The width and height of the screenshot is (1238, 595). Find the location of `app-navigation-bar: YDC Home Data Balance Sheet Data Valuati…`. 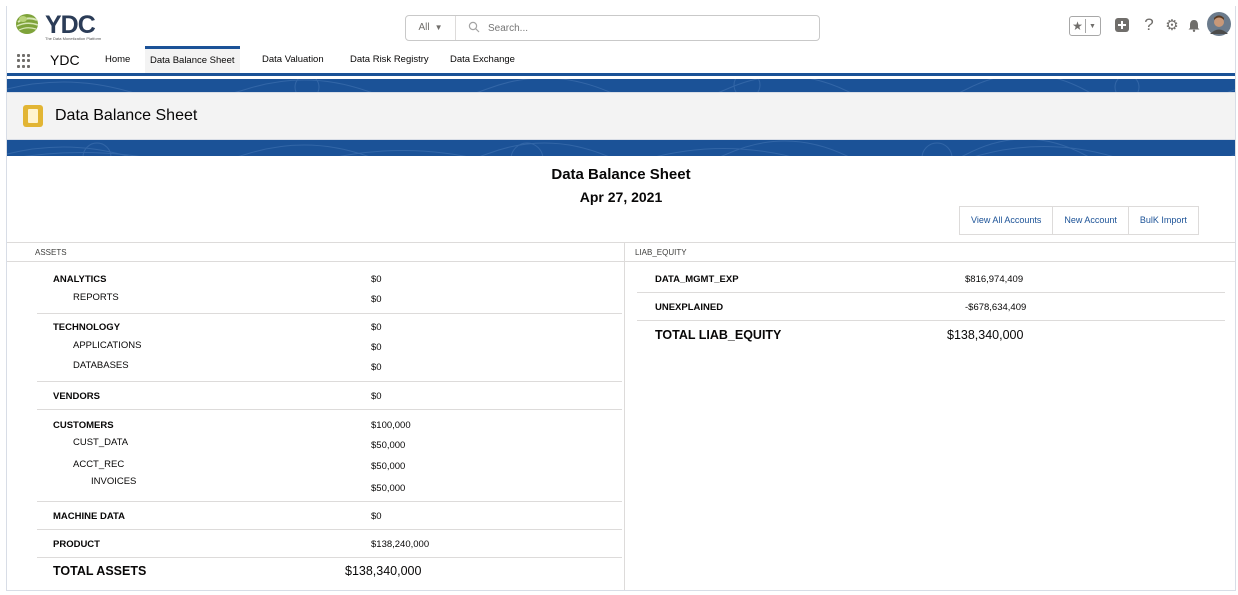

app-navigation-bar: YDC Home Data Balance Sheet Data Valuati… is located at coordinates (621, 61).